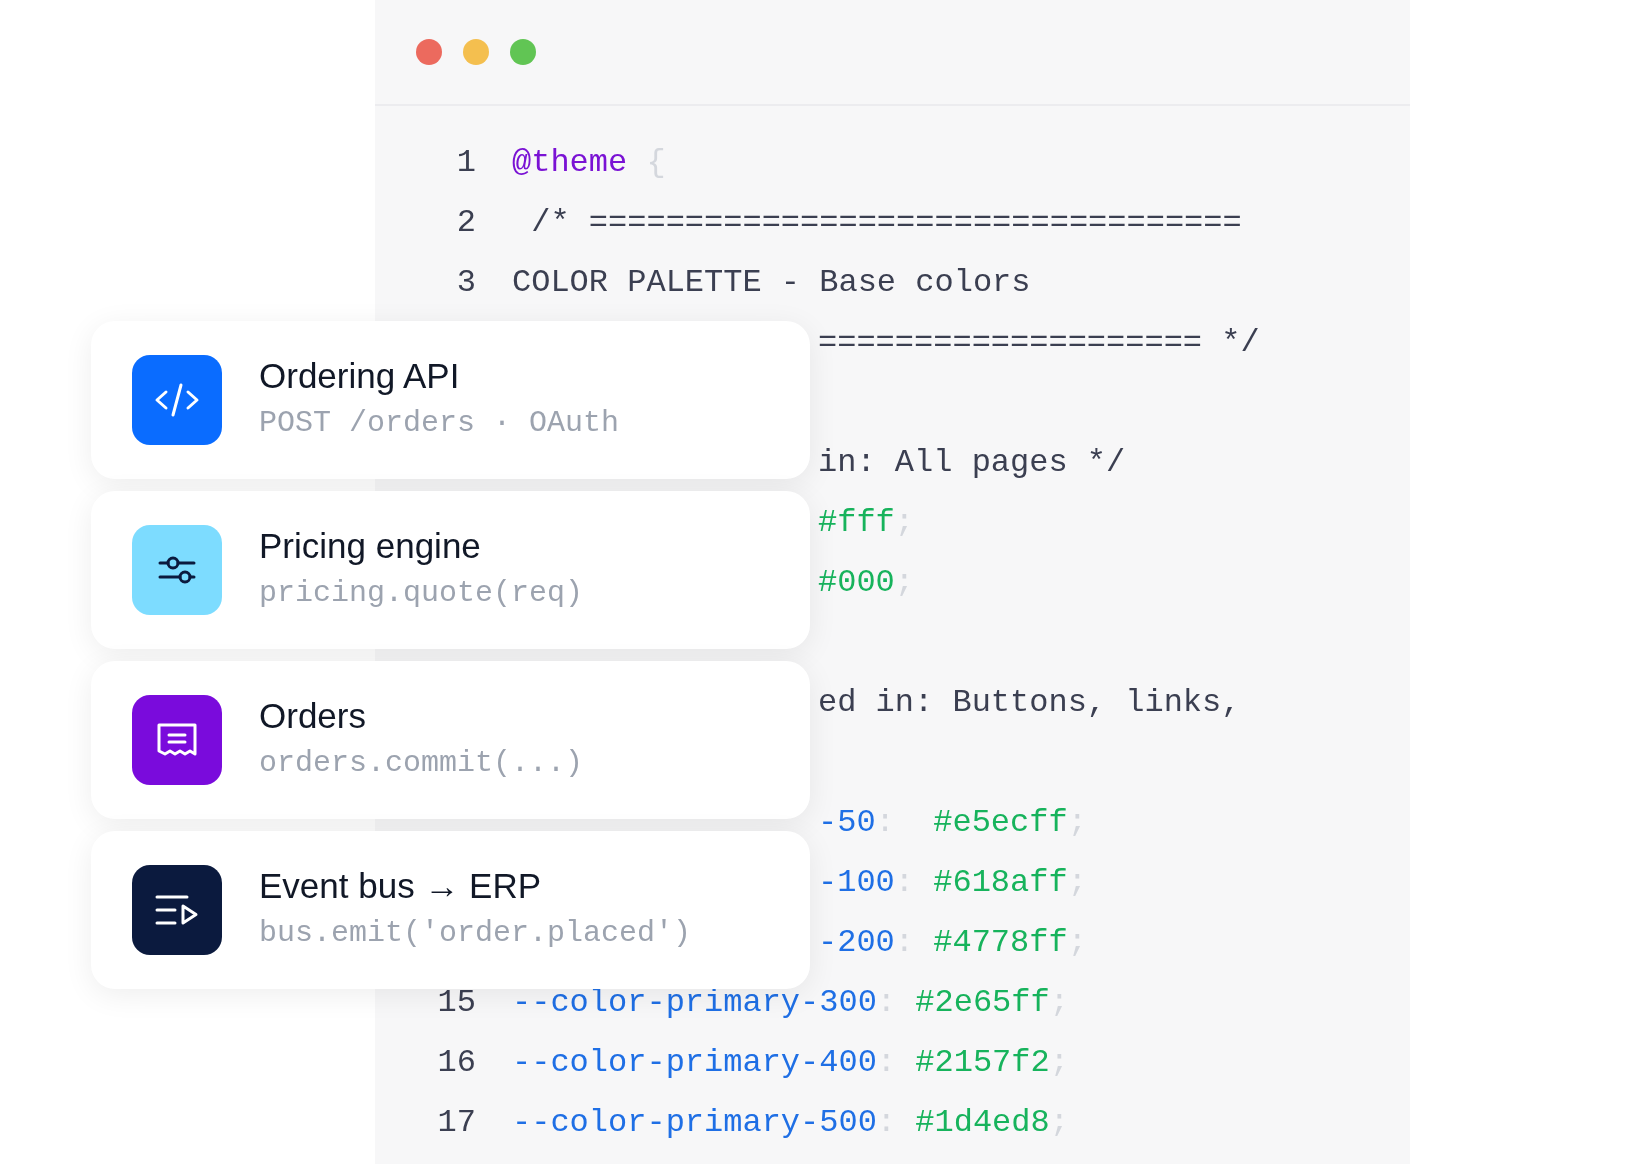 This screenshot has height=1164, width=1650. I want to click on code-line: /* ==================================, so click(886, 223).